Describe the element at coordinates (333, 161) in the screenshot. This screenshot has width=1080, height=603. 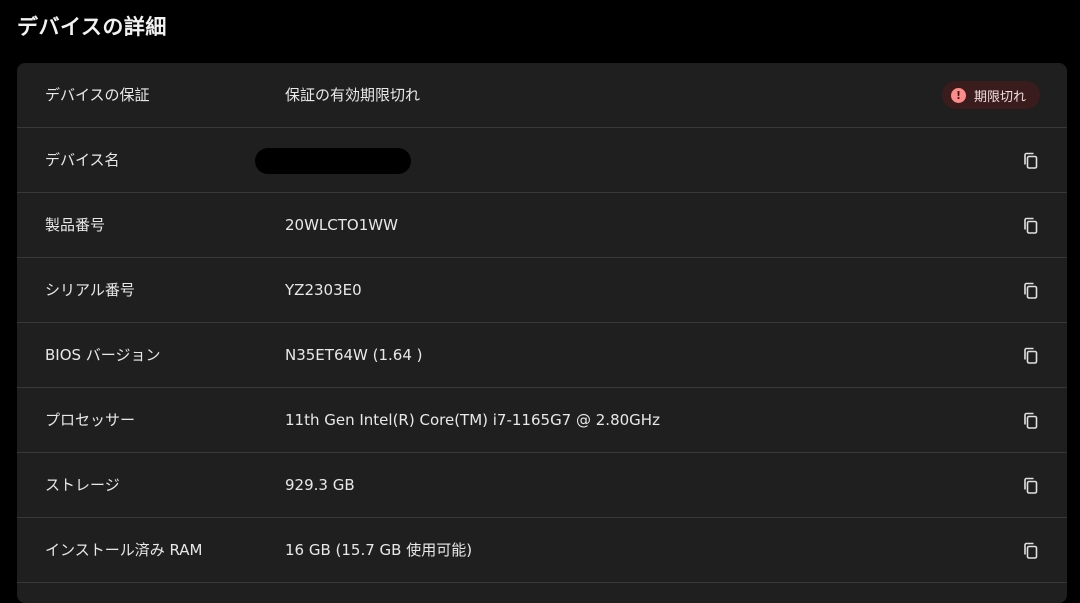
I see `redacted-value` at that location.